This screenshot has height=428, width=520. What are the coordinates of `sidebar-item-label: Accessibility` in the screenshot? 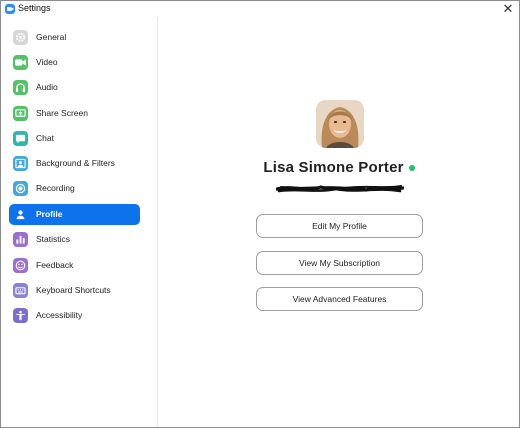 It's located at (59, 315).